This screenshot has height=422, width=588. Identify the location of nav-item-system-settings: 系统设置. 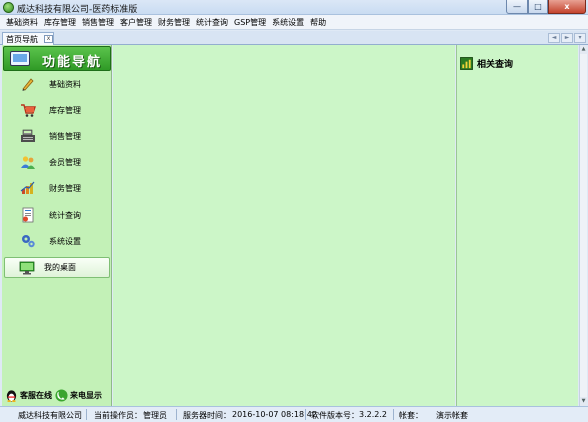
(65, 241).